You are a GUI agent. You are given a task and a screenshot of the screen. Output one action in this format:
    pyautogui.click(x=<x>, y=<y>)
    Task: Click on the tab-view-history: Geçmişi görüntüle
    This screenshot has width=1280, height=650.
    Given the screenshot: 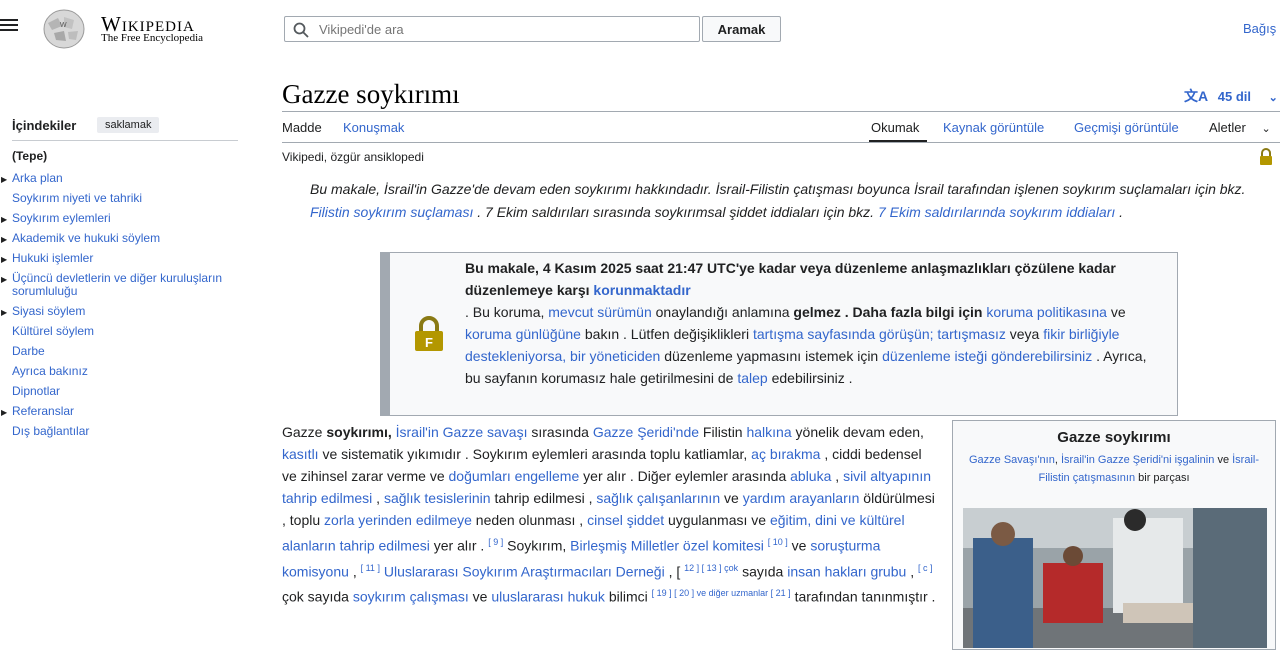 What is the action you would take?
    pyautogui.click(x=1126, y=127)
    